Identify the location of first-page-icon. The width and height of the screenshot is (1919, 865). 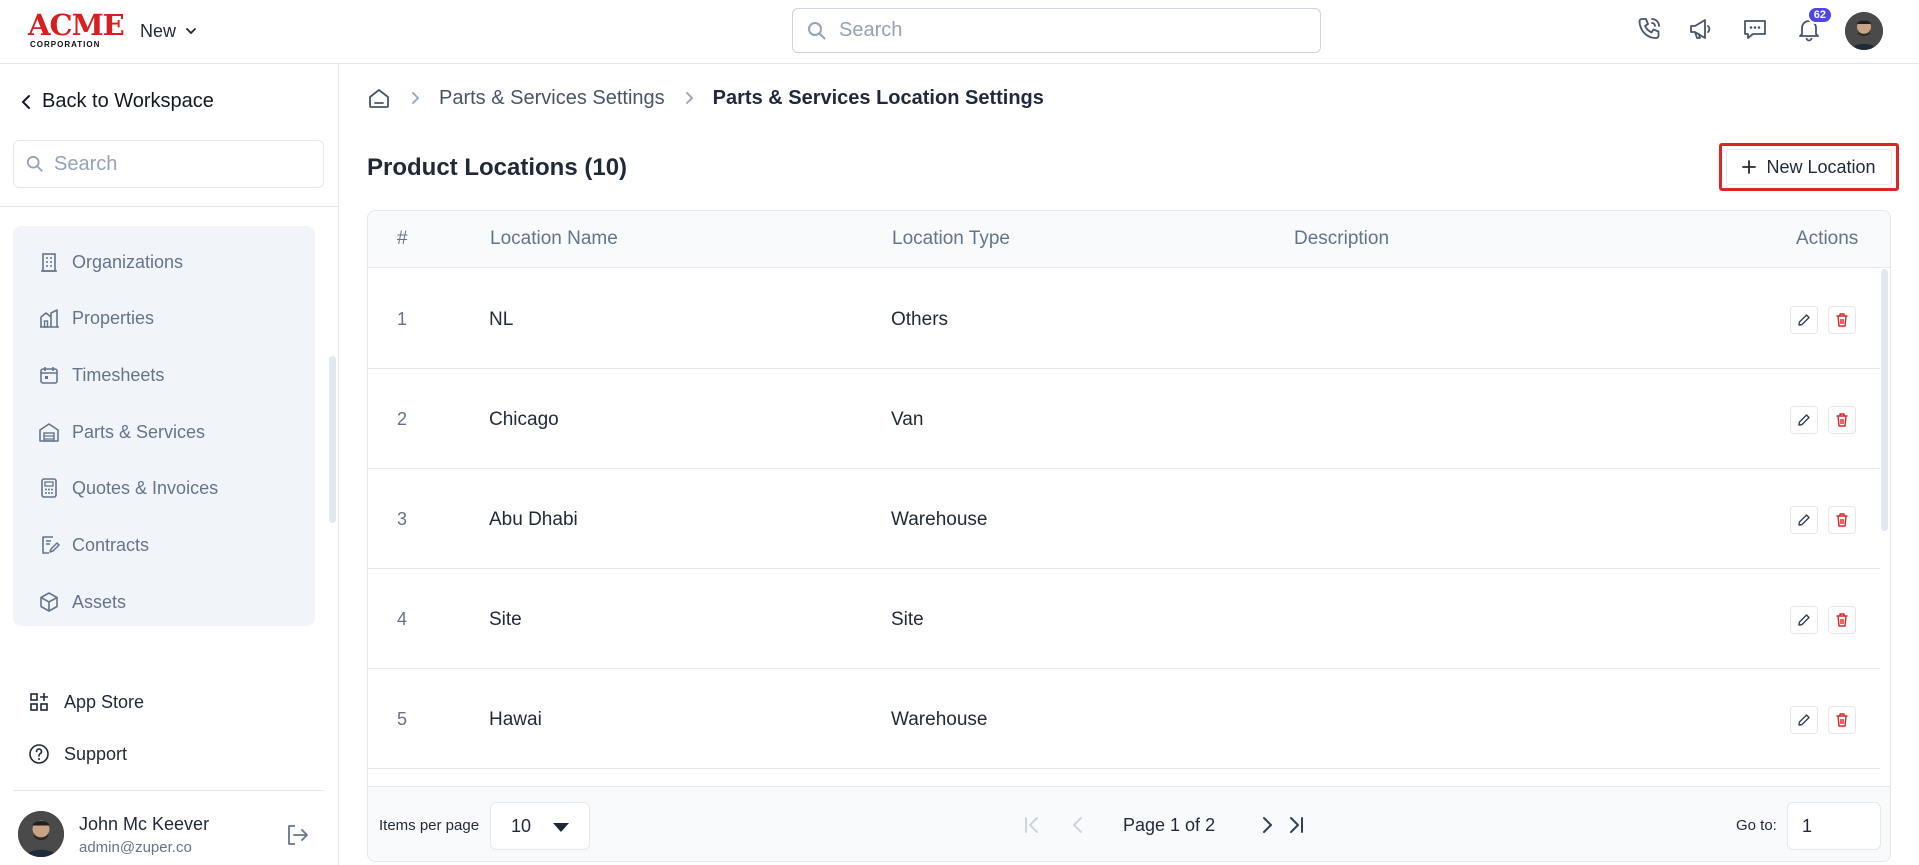
(1031, 825).